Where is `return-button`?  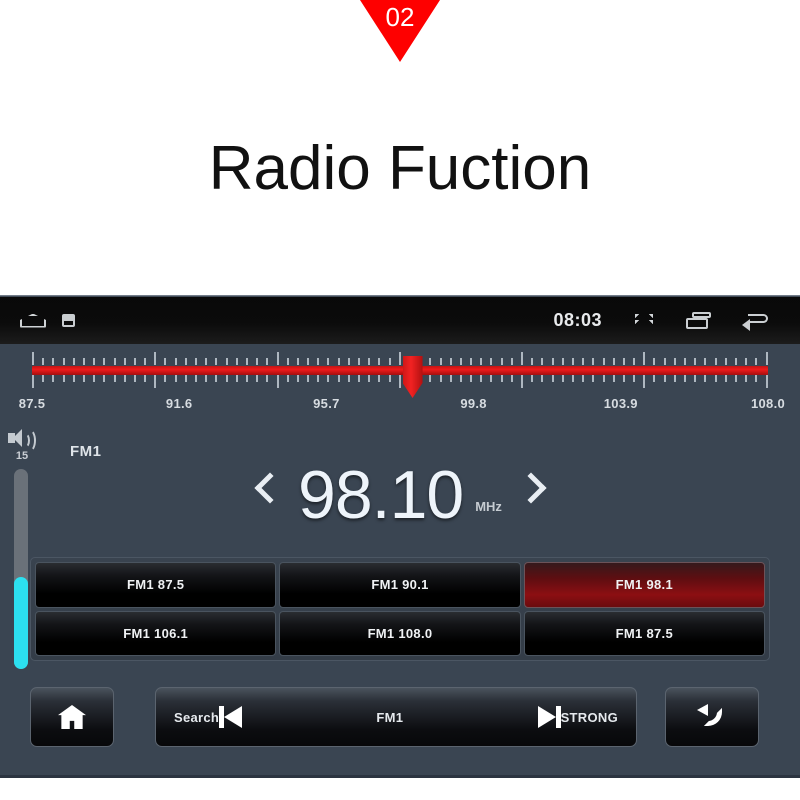 return-button is located at coordinates (712, 717).